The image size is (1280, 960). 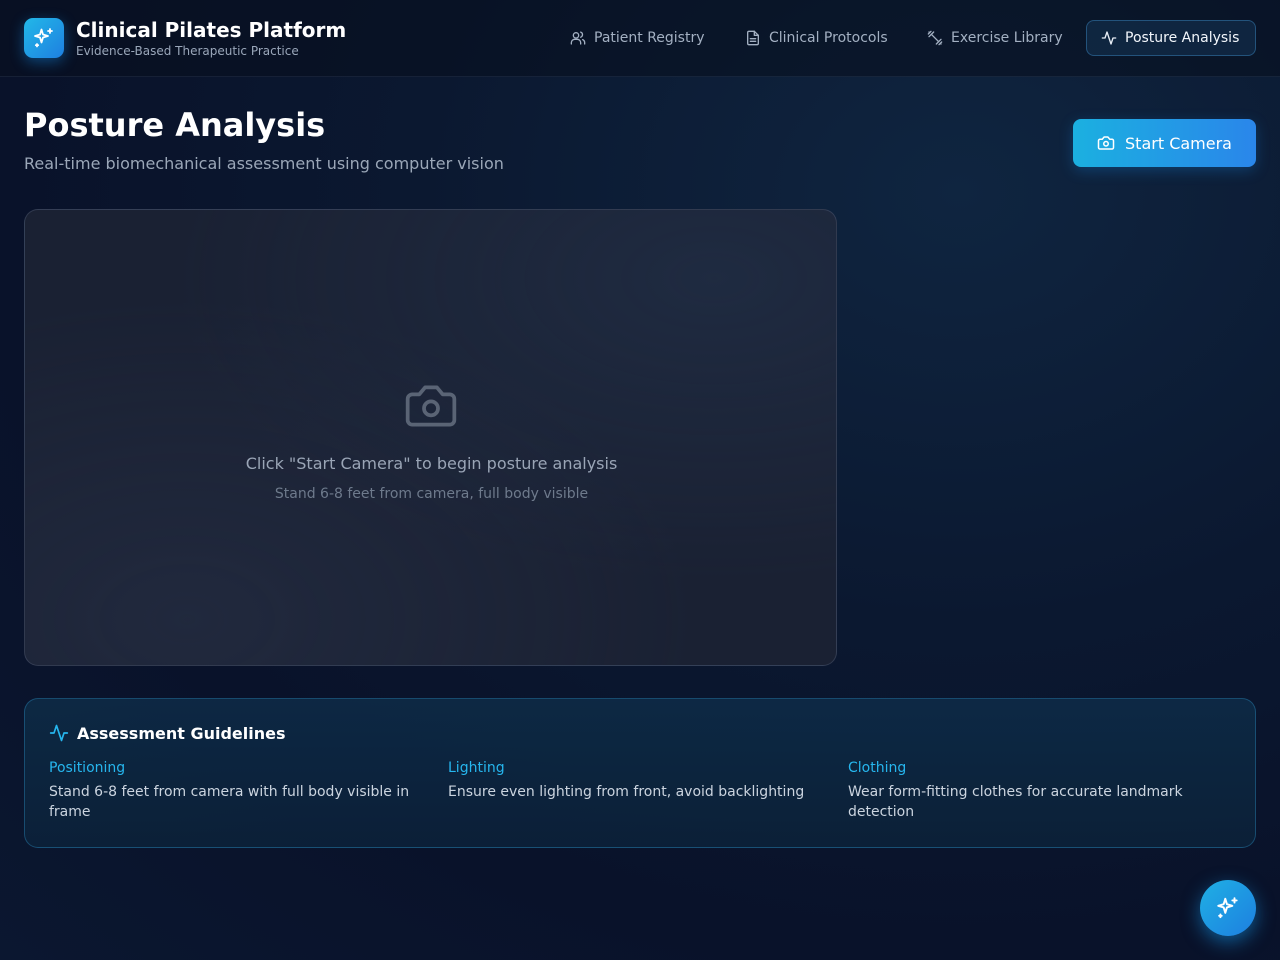 I want to click on guideline-label: Clothing, so click(x=877, y=768).